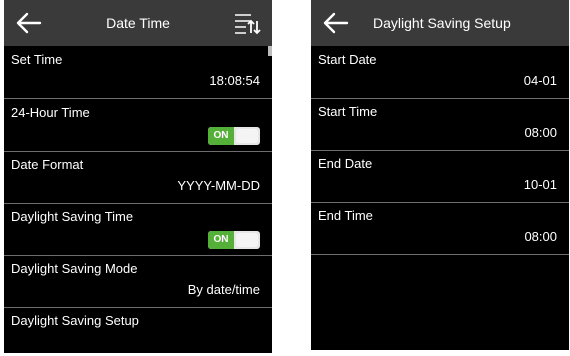  I want to click on daylight-saving-time-toggle: ON, so click(234, 240).